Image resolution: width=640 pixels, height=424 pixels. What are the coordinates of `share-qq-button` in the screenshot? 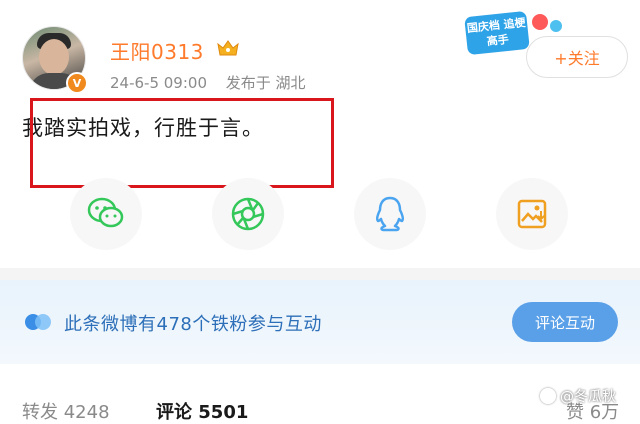 It's located at (390, 214).